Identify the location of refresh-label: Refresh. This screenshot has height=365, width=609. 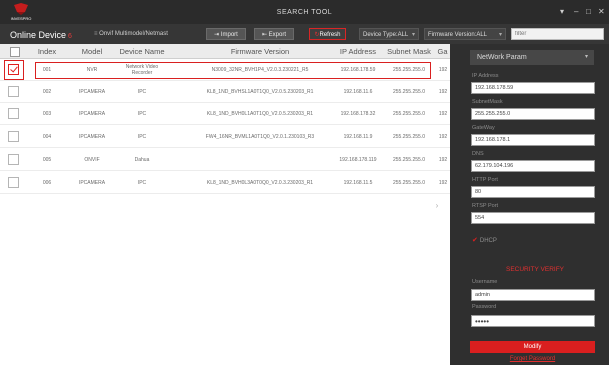
(330, 35).